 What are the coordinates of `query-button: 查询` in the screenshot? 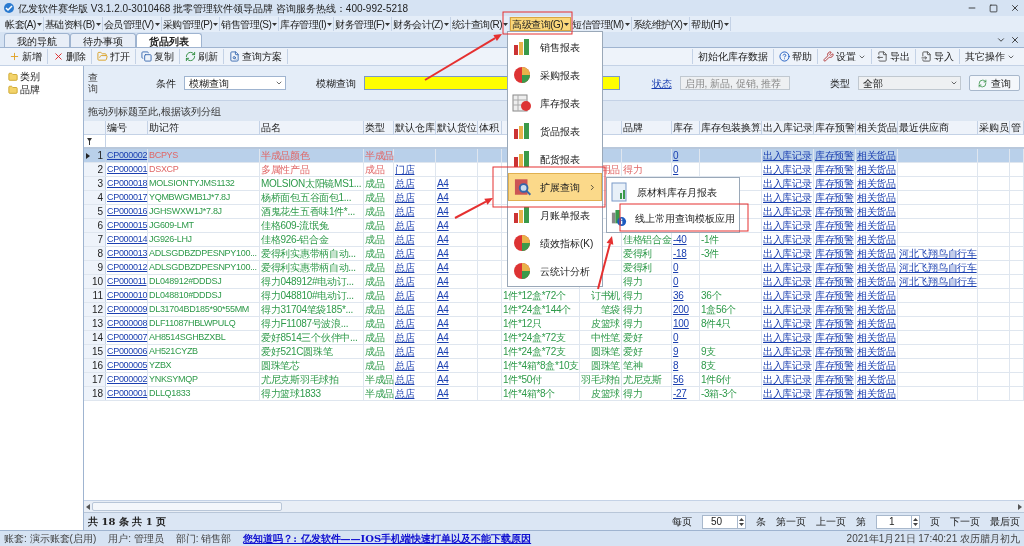 It's located at (994, 83).